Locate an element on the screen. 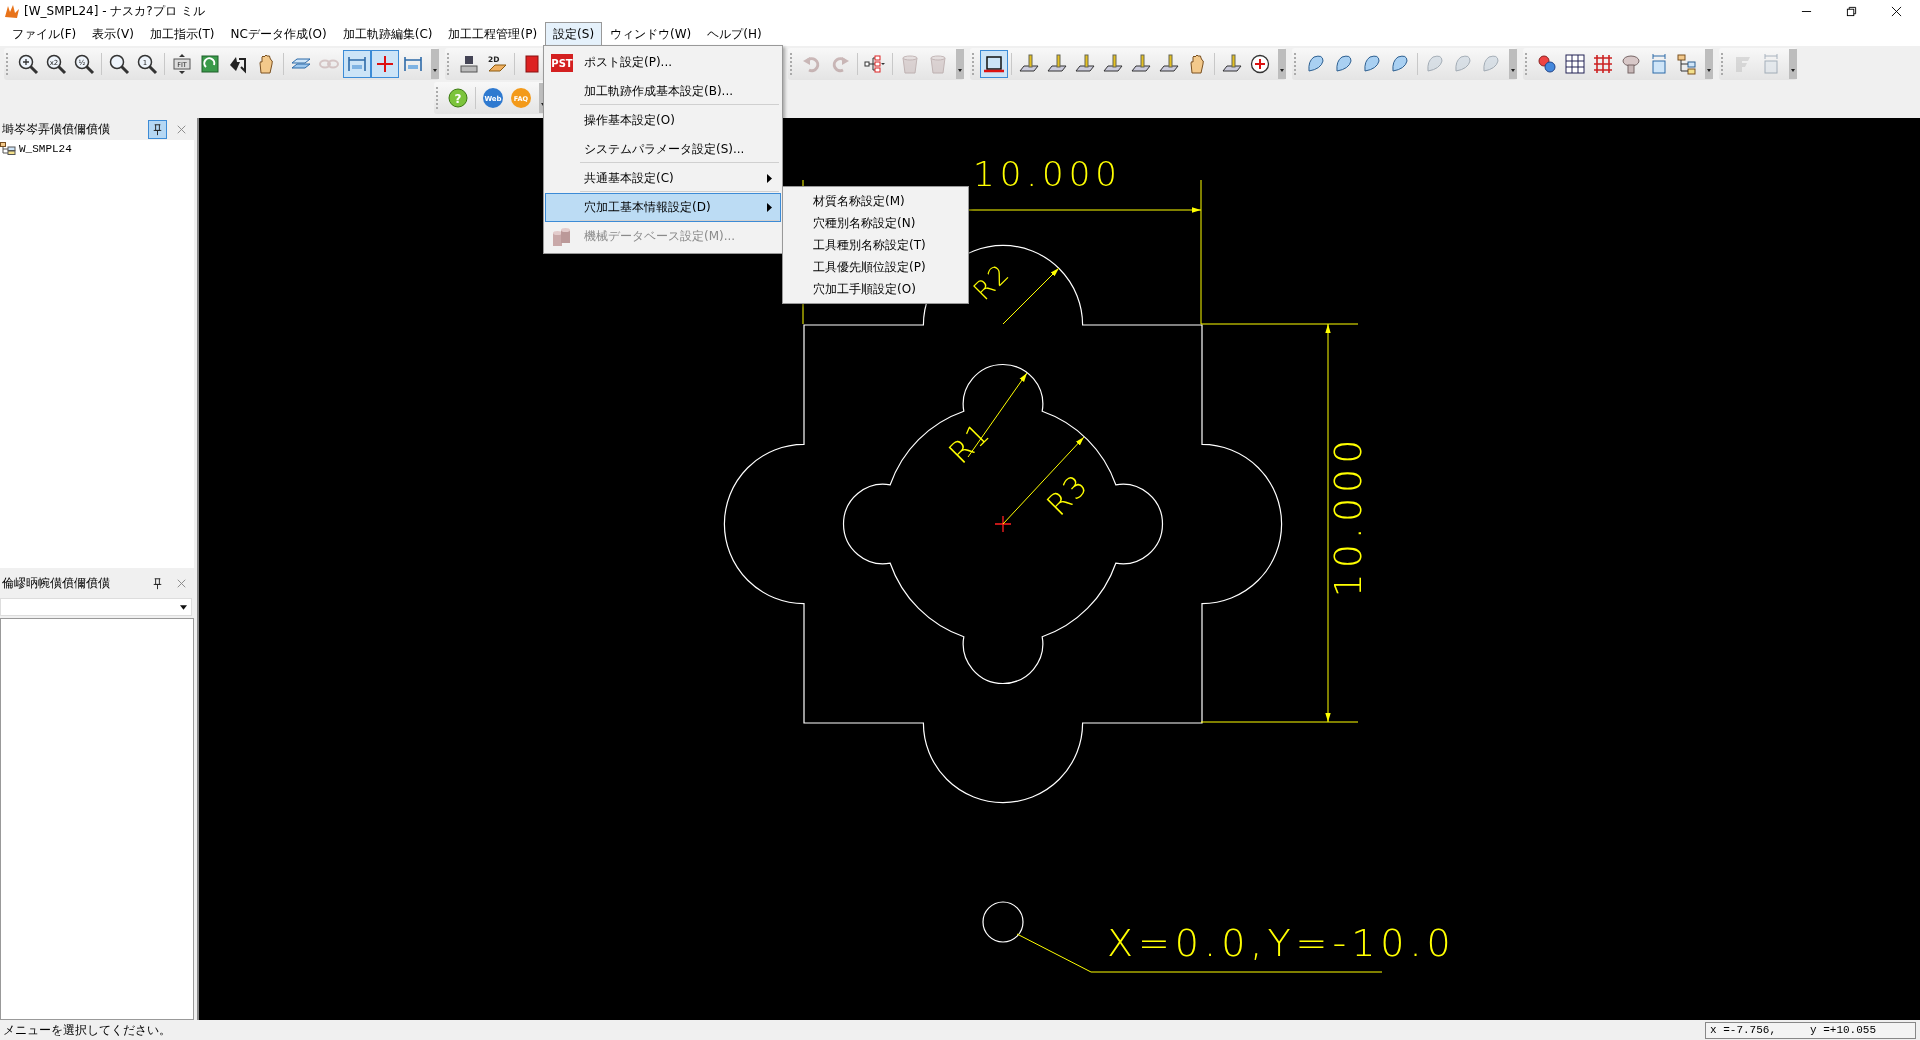 The image size is (1920, 1040). dropdown-field is located at coordinates (96, 607).